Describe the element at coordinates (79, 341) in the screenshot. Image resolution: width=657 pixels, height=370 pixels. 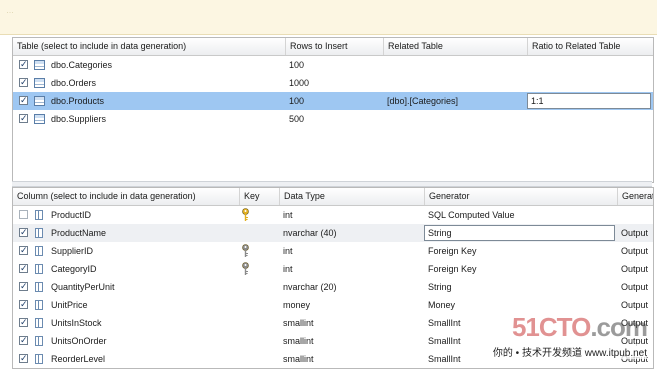
I see `column-name: UnitsOnOrder` at that location.